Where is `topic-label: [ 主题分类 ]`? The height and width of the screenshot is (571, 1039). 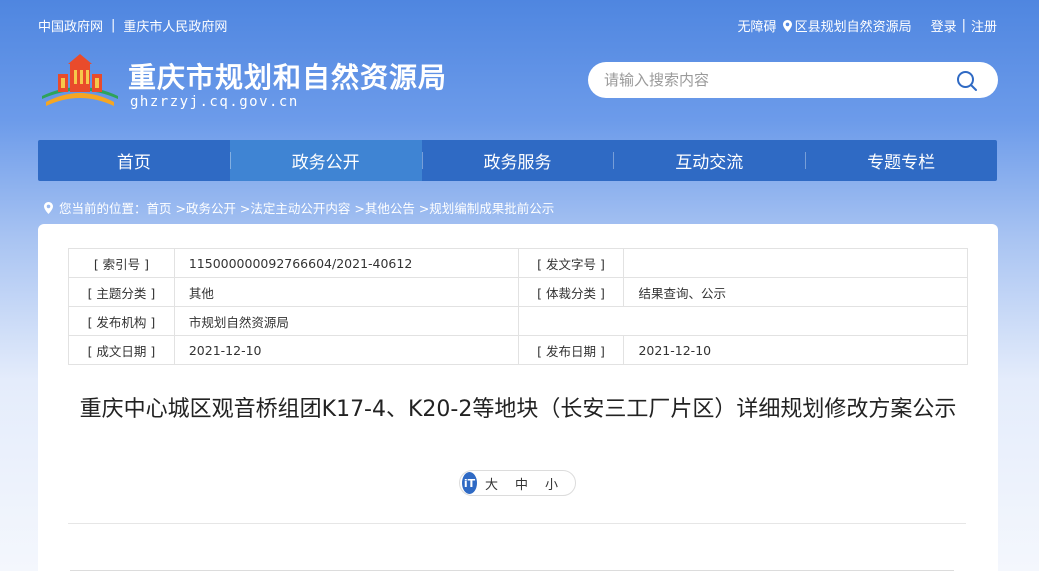
topic-label: [ 主题分类 ] is located at coordinates (121, 292).